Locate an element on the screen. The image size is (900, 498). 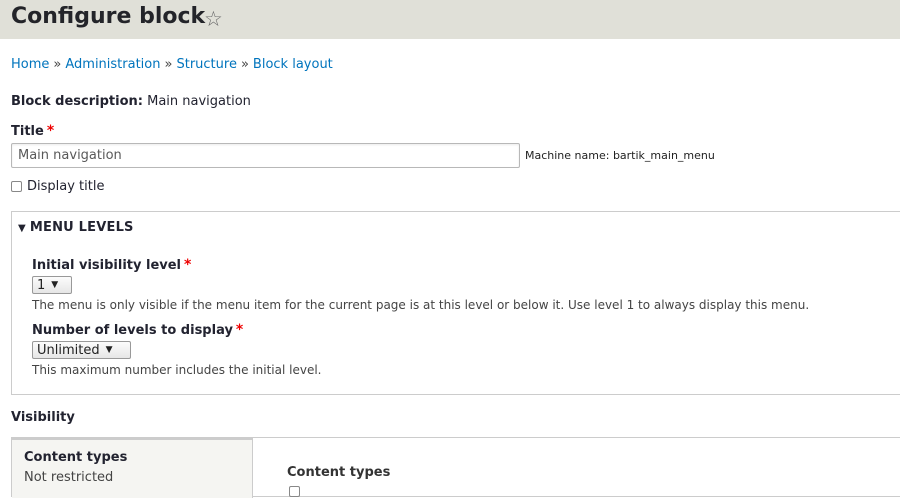
menu-levels-summary: ▼ MENU LEVELS is located at coordinates (76, 227).